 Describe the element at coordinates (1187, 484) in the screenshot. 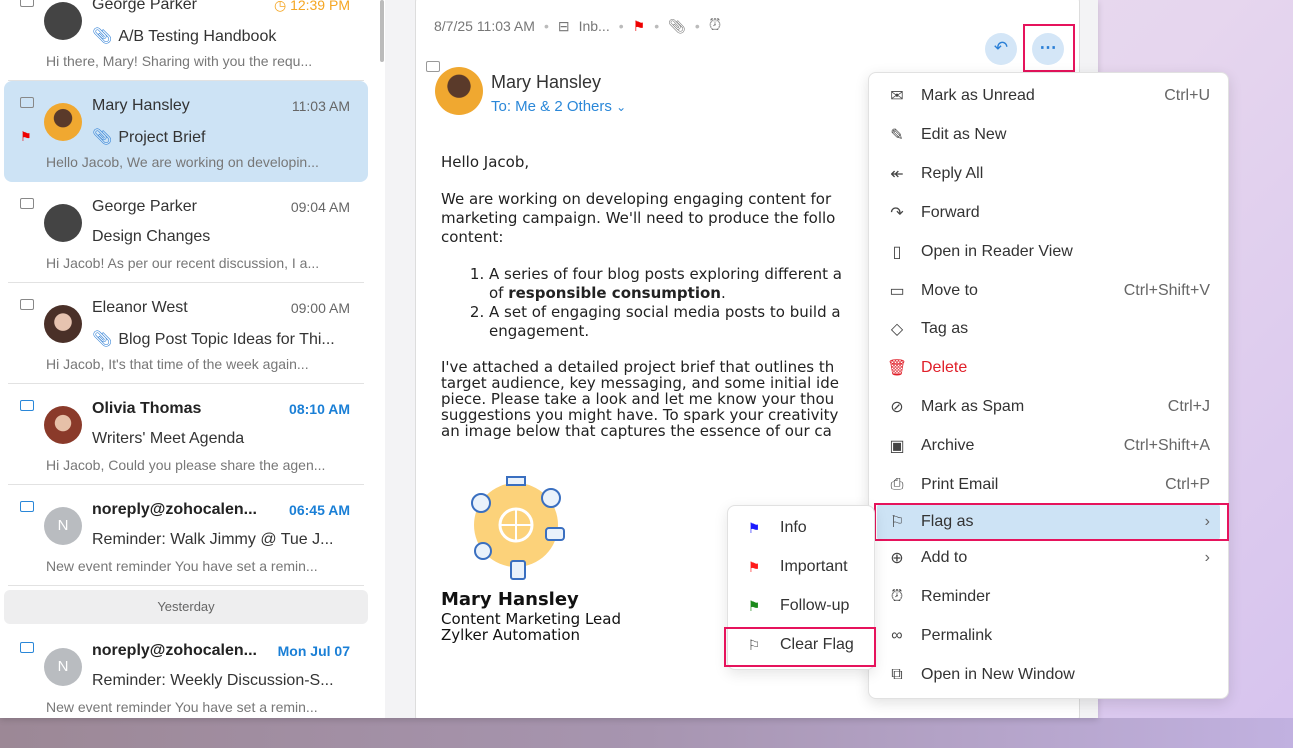

I see `shortcut: Ctrl+P` at that location.